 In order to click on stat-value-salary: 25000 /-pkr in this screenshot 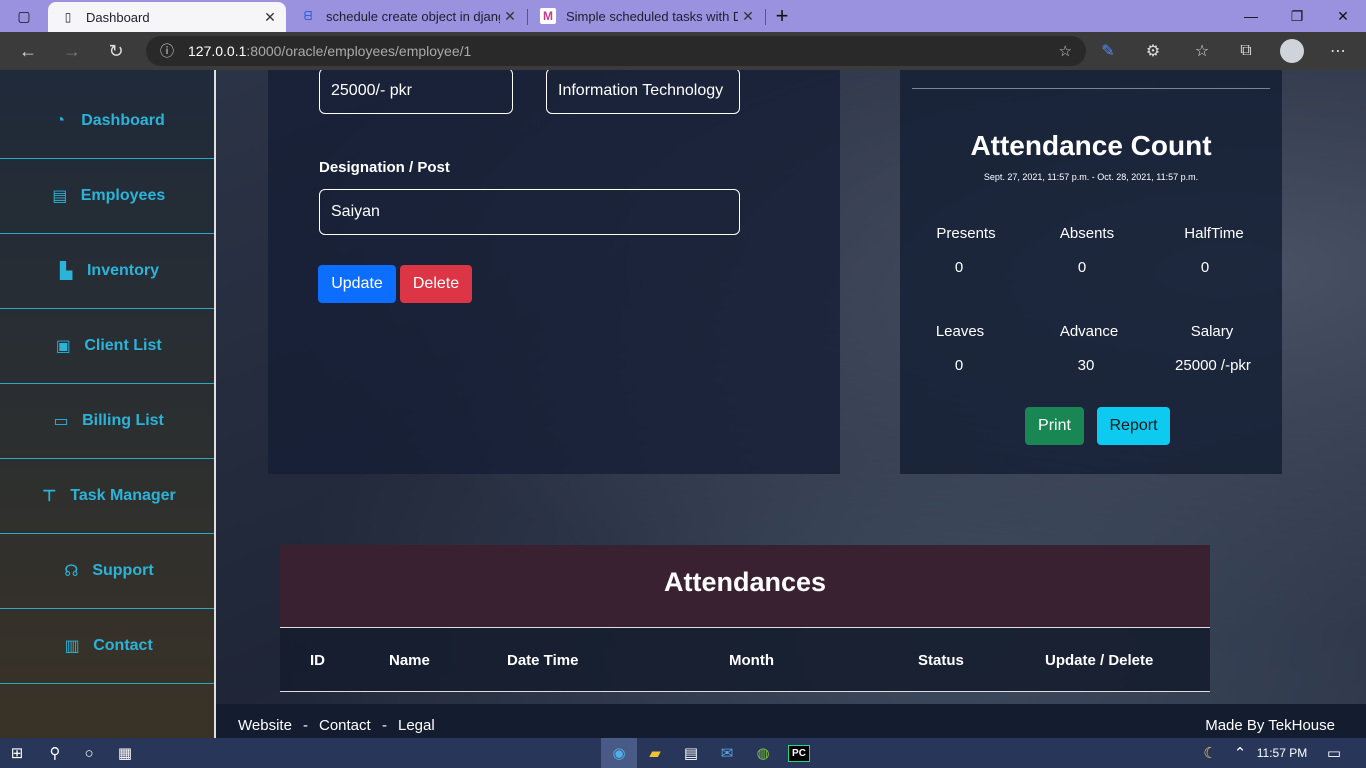, I will do `click(1213, 365)`.